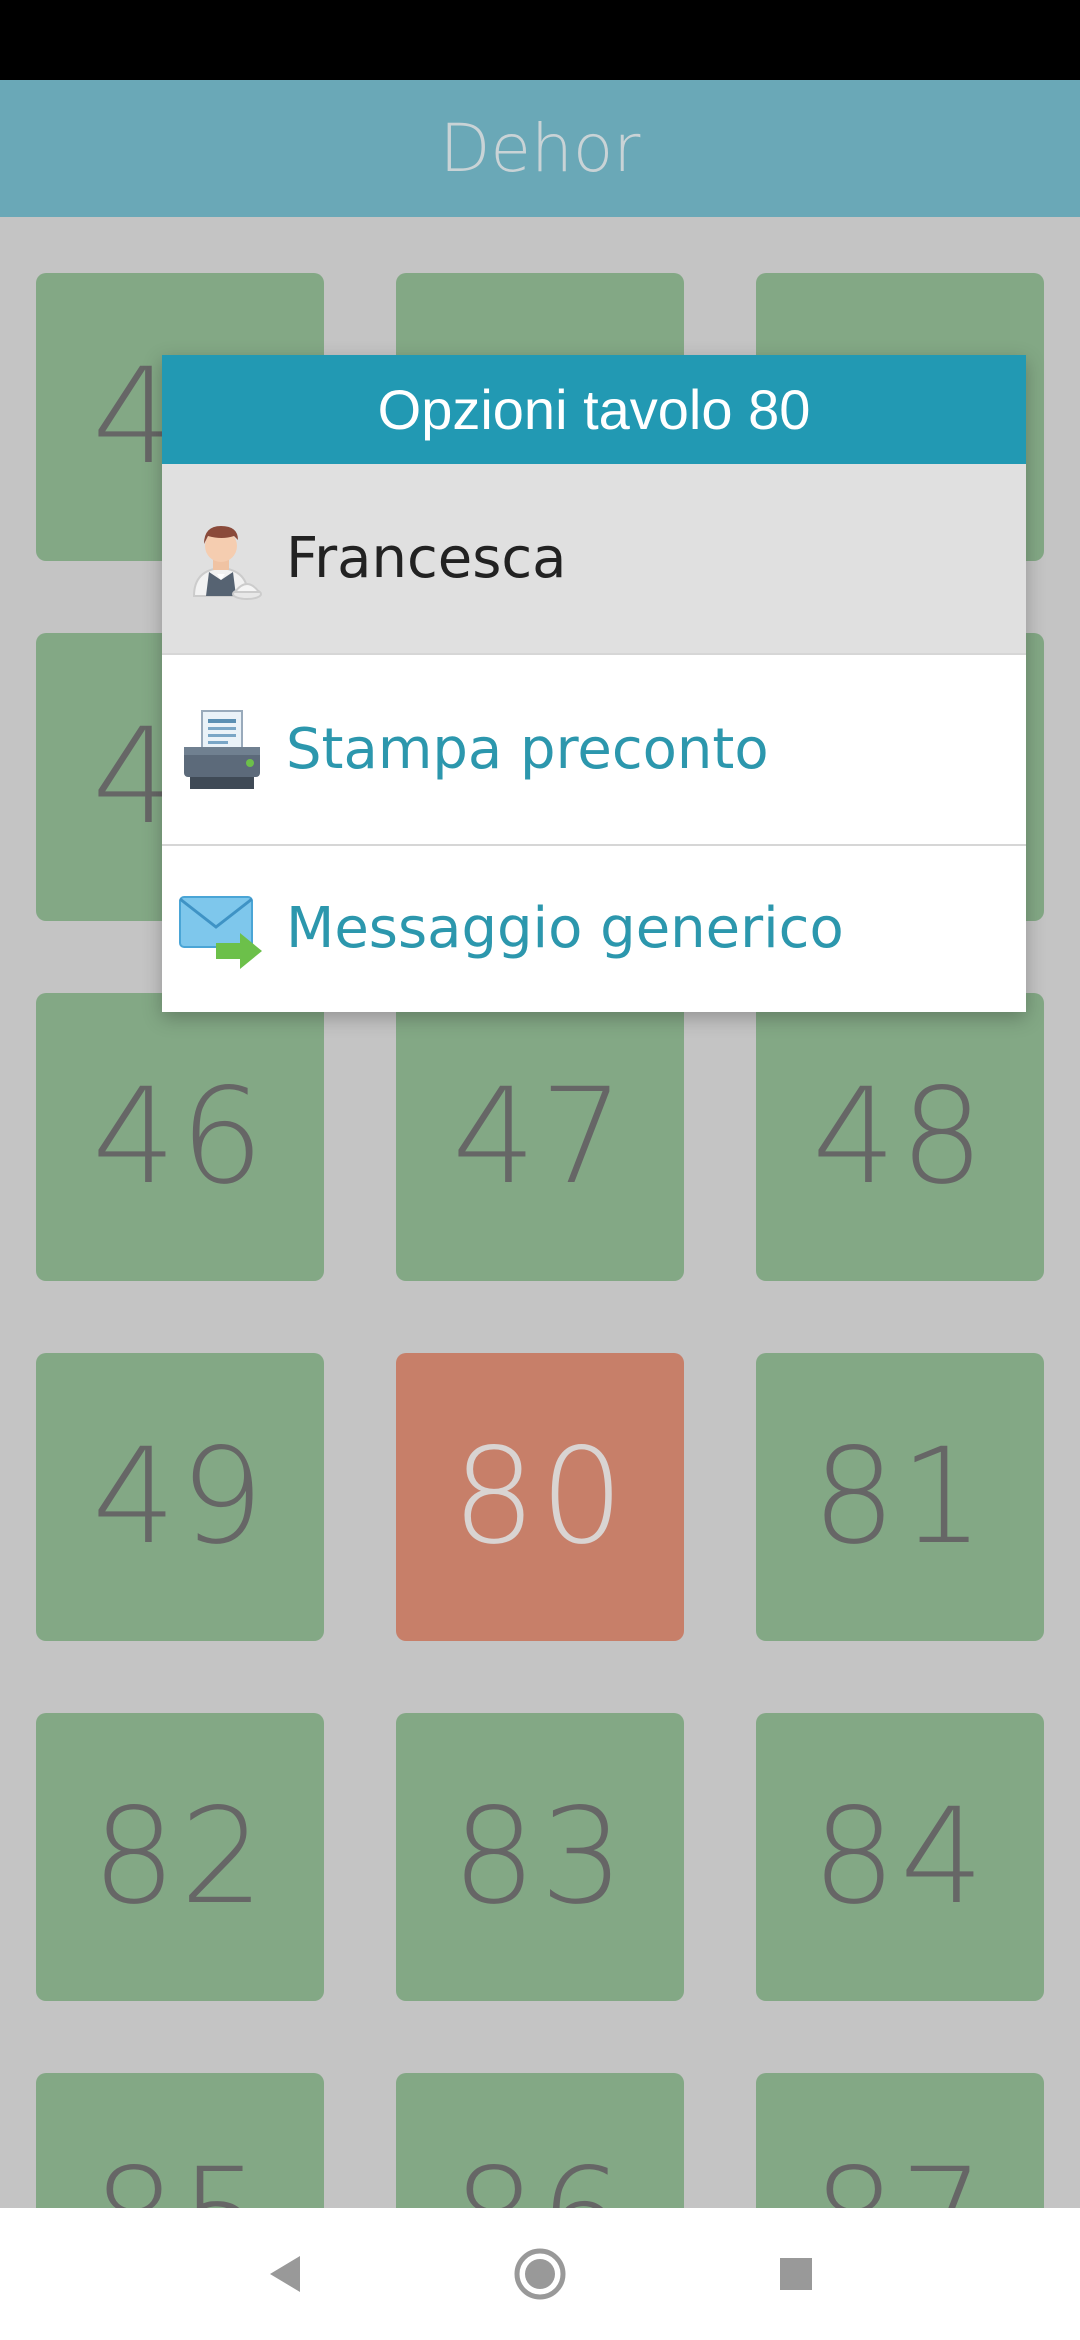 Image resolution: width=1080 pixels, height=2340 pixels. I want to click on table-tile: 46, so click(180, 1137).